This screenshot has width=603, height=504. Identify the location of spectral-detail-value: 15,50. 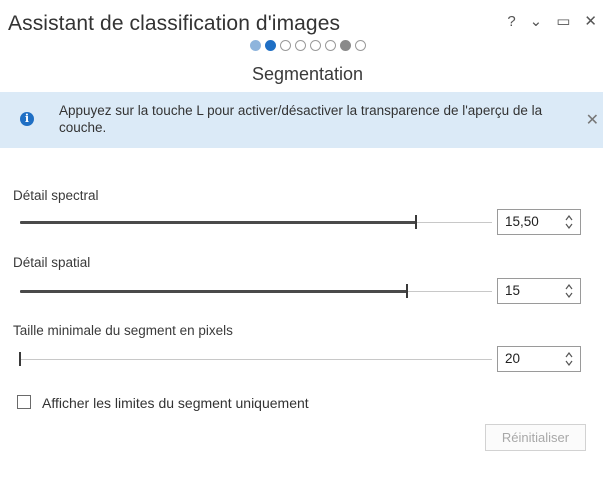
(522, 221).